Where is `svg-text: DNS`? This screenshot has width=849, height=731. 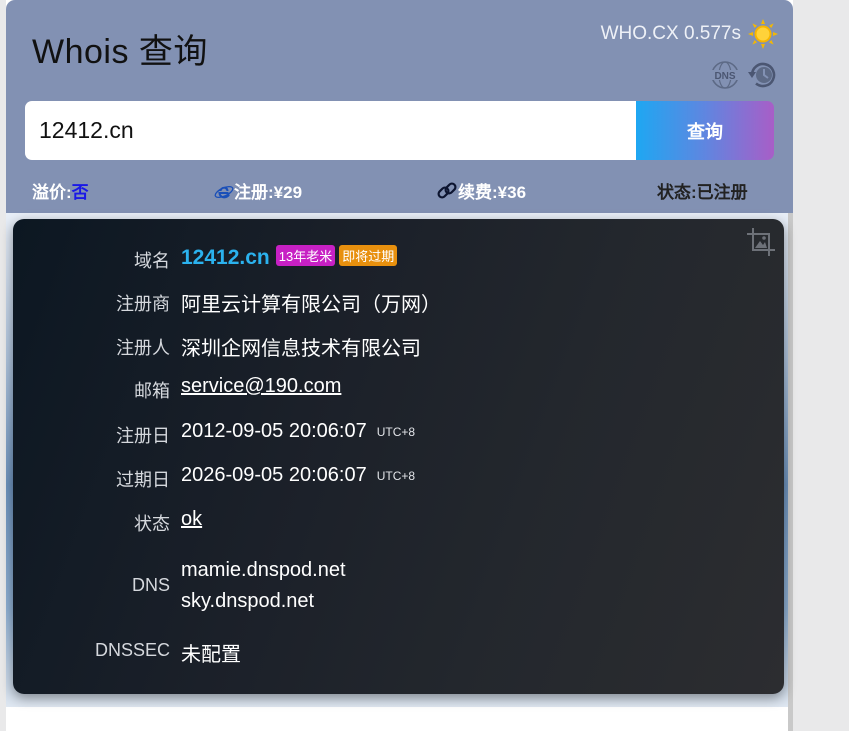
svg-text: DNS is located at coordinates (724, 76).